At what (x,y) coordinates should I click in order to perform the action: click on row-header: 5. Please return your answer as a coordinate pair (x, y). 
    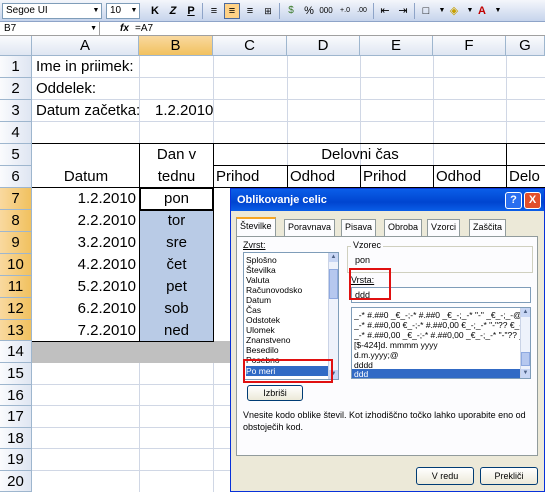
    Looking at the image, I should click on (16, 155).